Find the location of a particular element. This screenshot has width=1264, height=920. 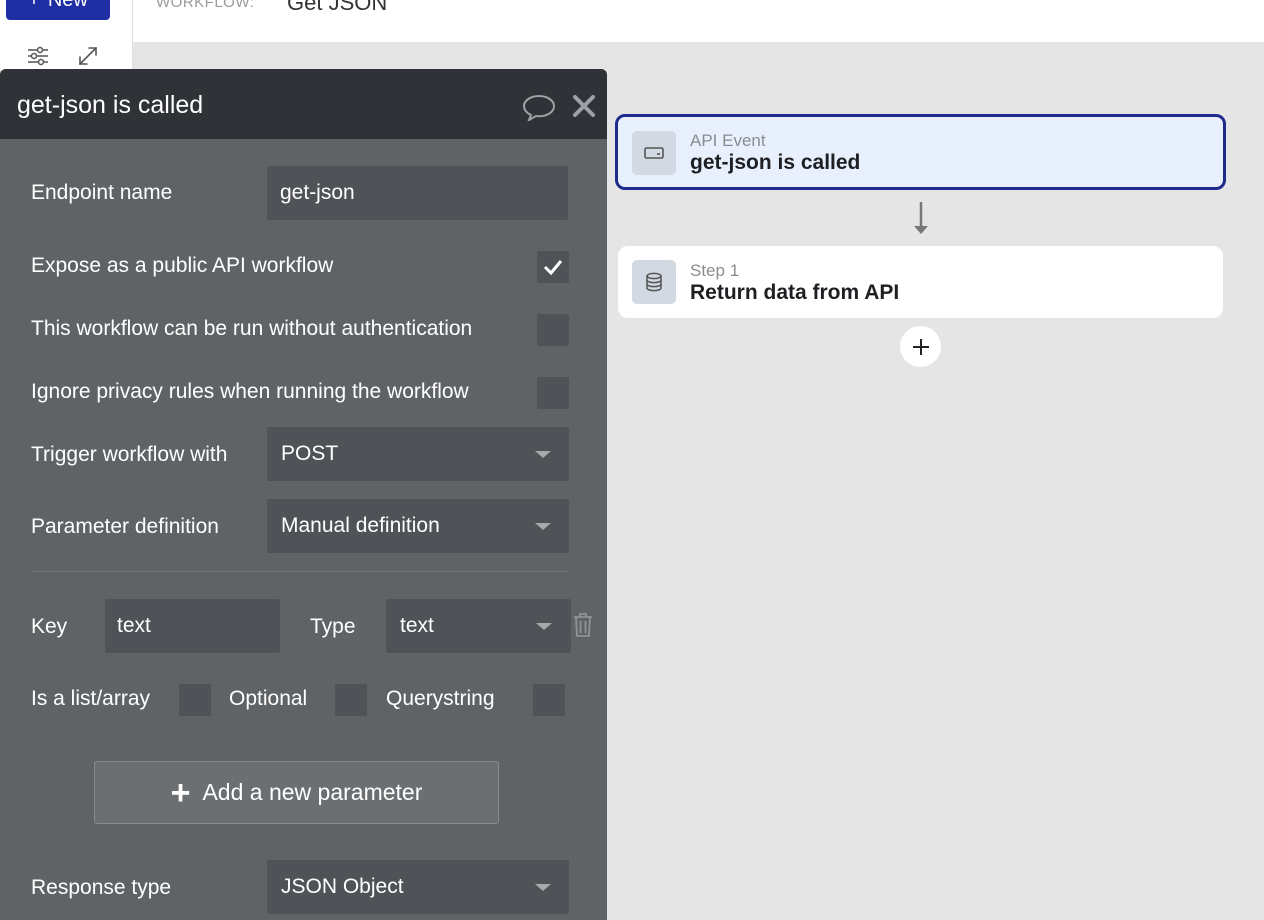

step-title: Return data from API is located at coordinates (795, 292).